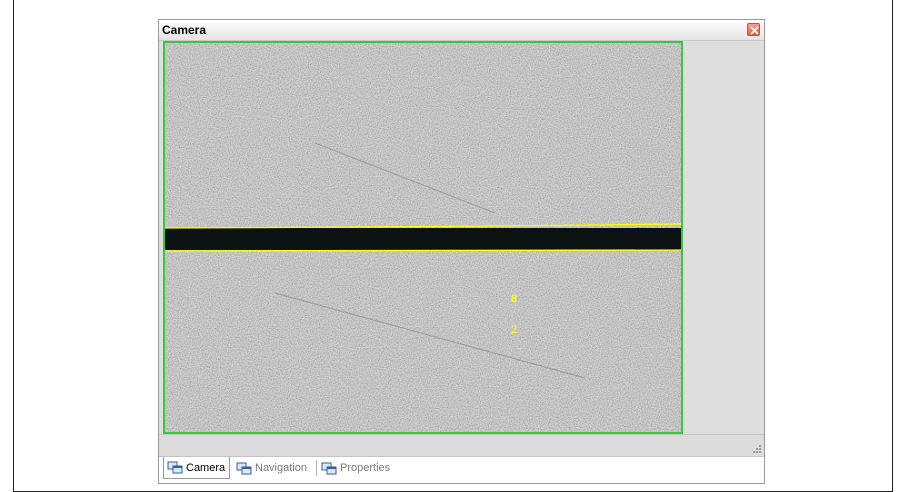 The height and width of the screenshot is (492, 910). What do you see at coordinates (206, 467) in the screenshot?
I see `tab-label: Camera` at bounding box center [206, 467].